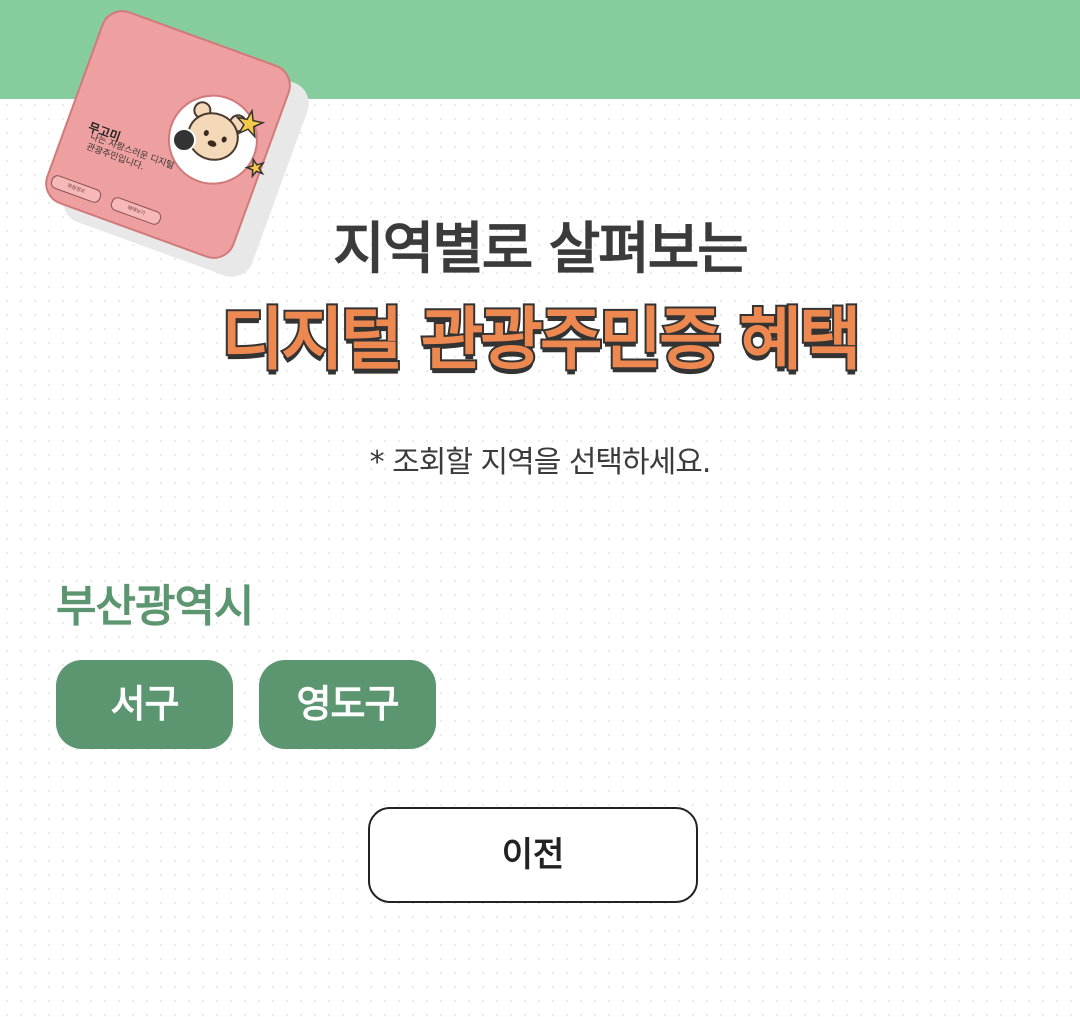 The height and width of the screenshot is (1017, 1080). What do you see at coordinates (144, 704) in the screenshot?
I see `district-button-seo-gu: 서구` at bounding box center [144, 704].